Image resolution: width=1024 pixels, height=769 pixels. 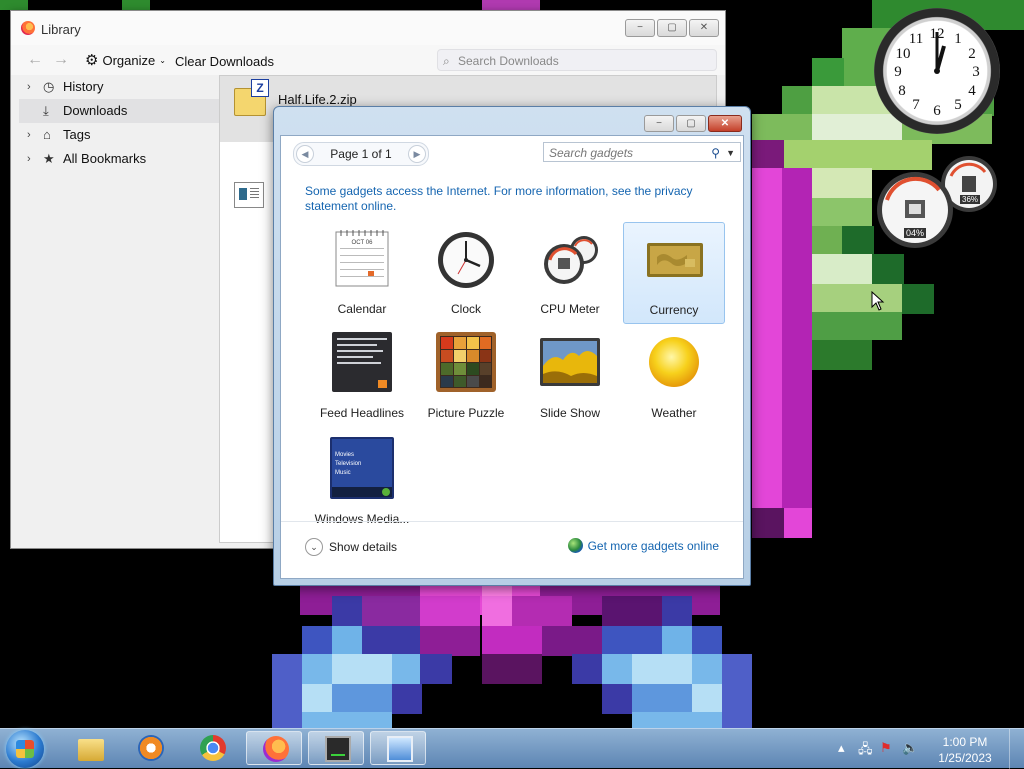 What do you see at coordinates (591, 153) in the screenshot?
I see `search-placeholder: Search gadgets` at bounding box center [591, 153].